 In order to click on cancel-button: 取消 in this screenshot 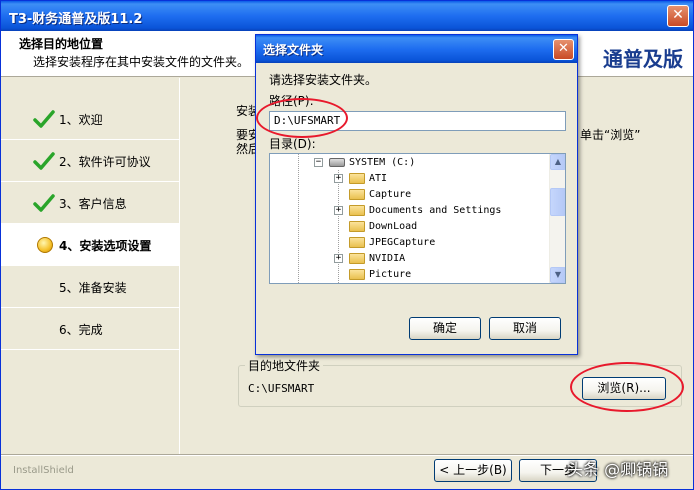, I will do `click(525, 328)`.